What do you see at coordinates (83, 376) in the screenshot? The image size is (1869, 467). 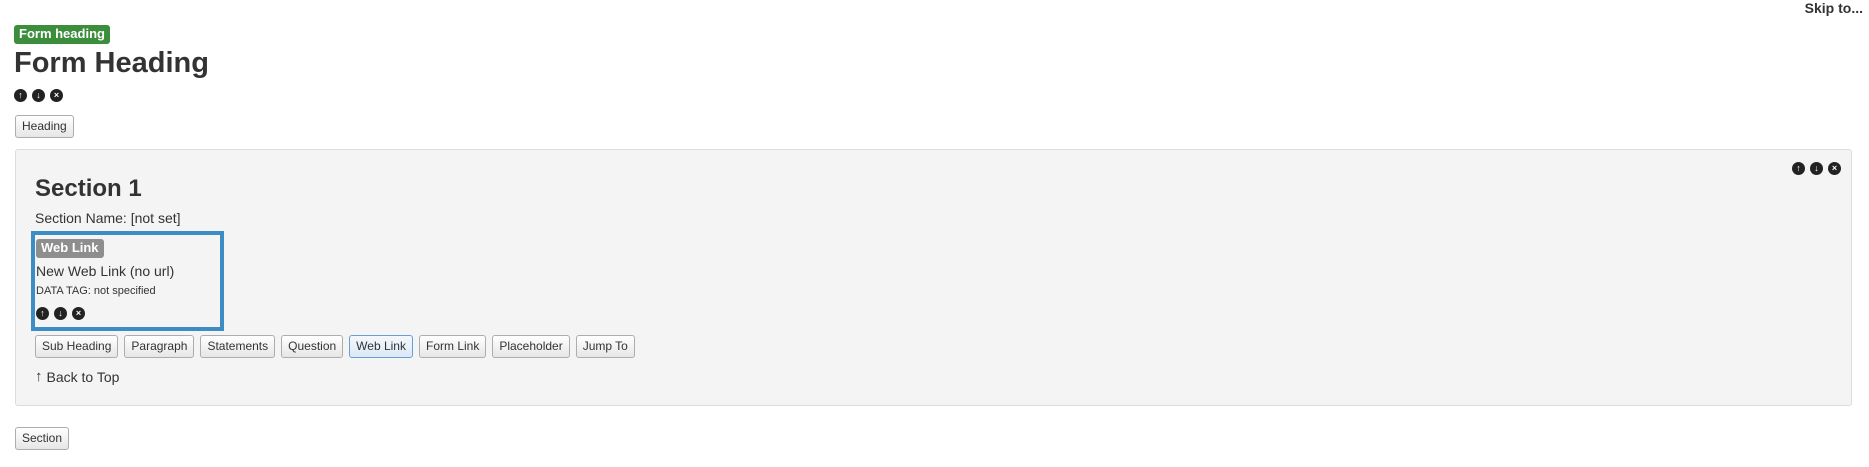 I see `back-to-top-label: Back to Top` at bounding box center [83, 376].